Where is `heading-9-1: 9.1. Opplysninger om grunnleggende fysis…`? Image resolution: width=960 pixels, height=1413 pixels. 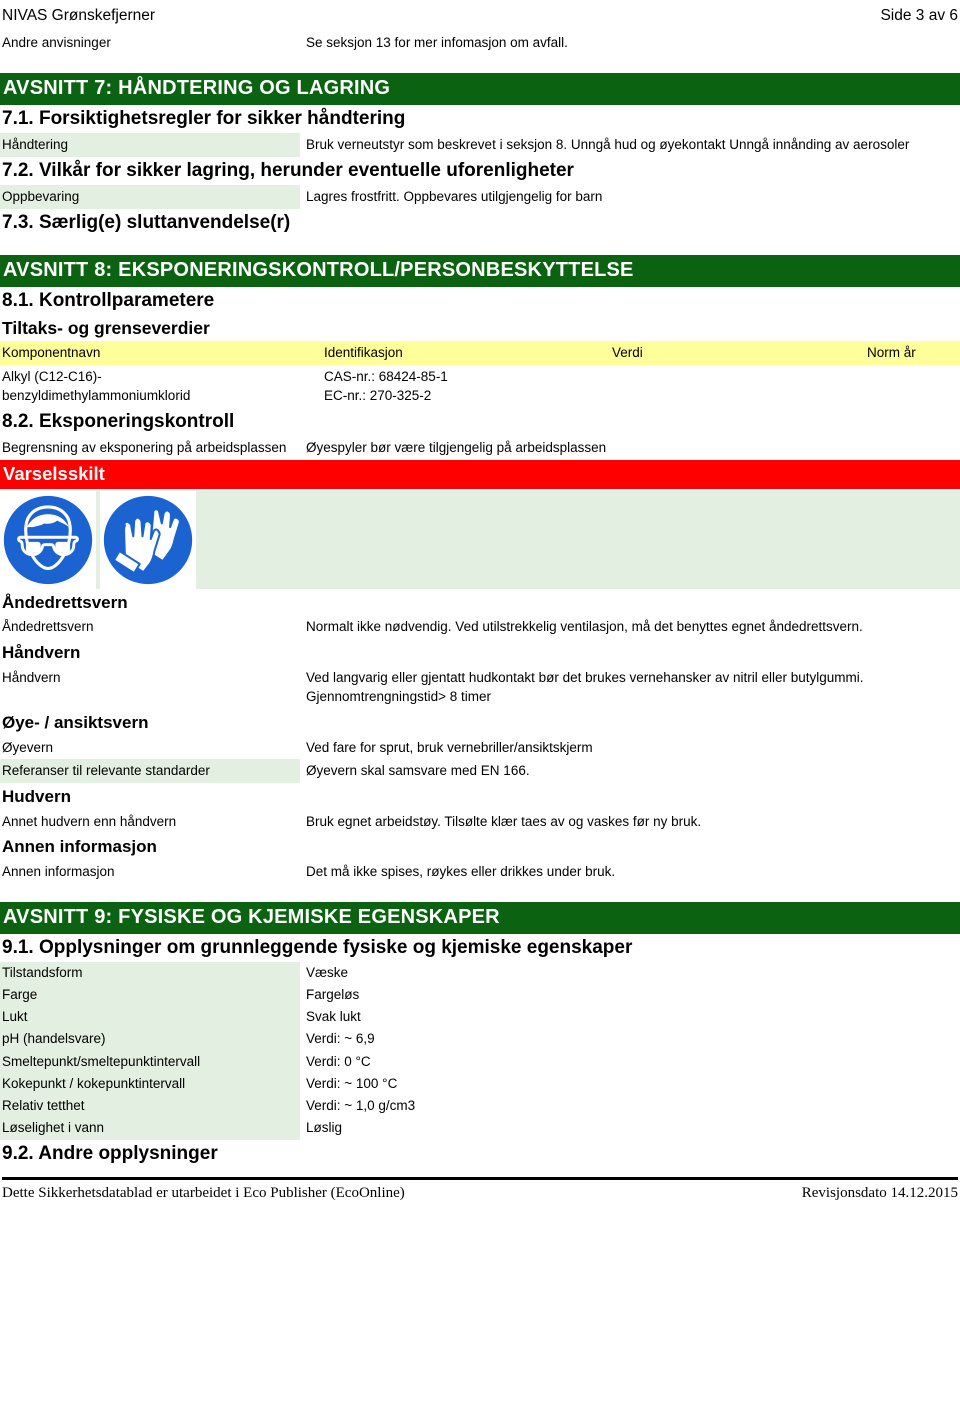 heading-9-1: 9.1. Opplysninger om grunnleggende fysis… is located at coordinates (317, 947).